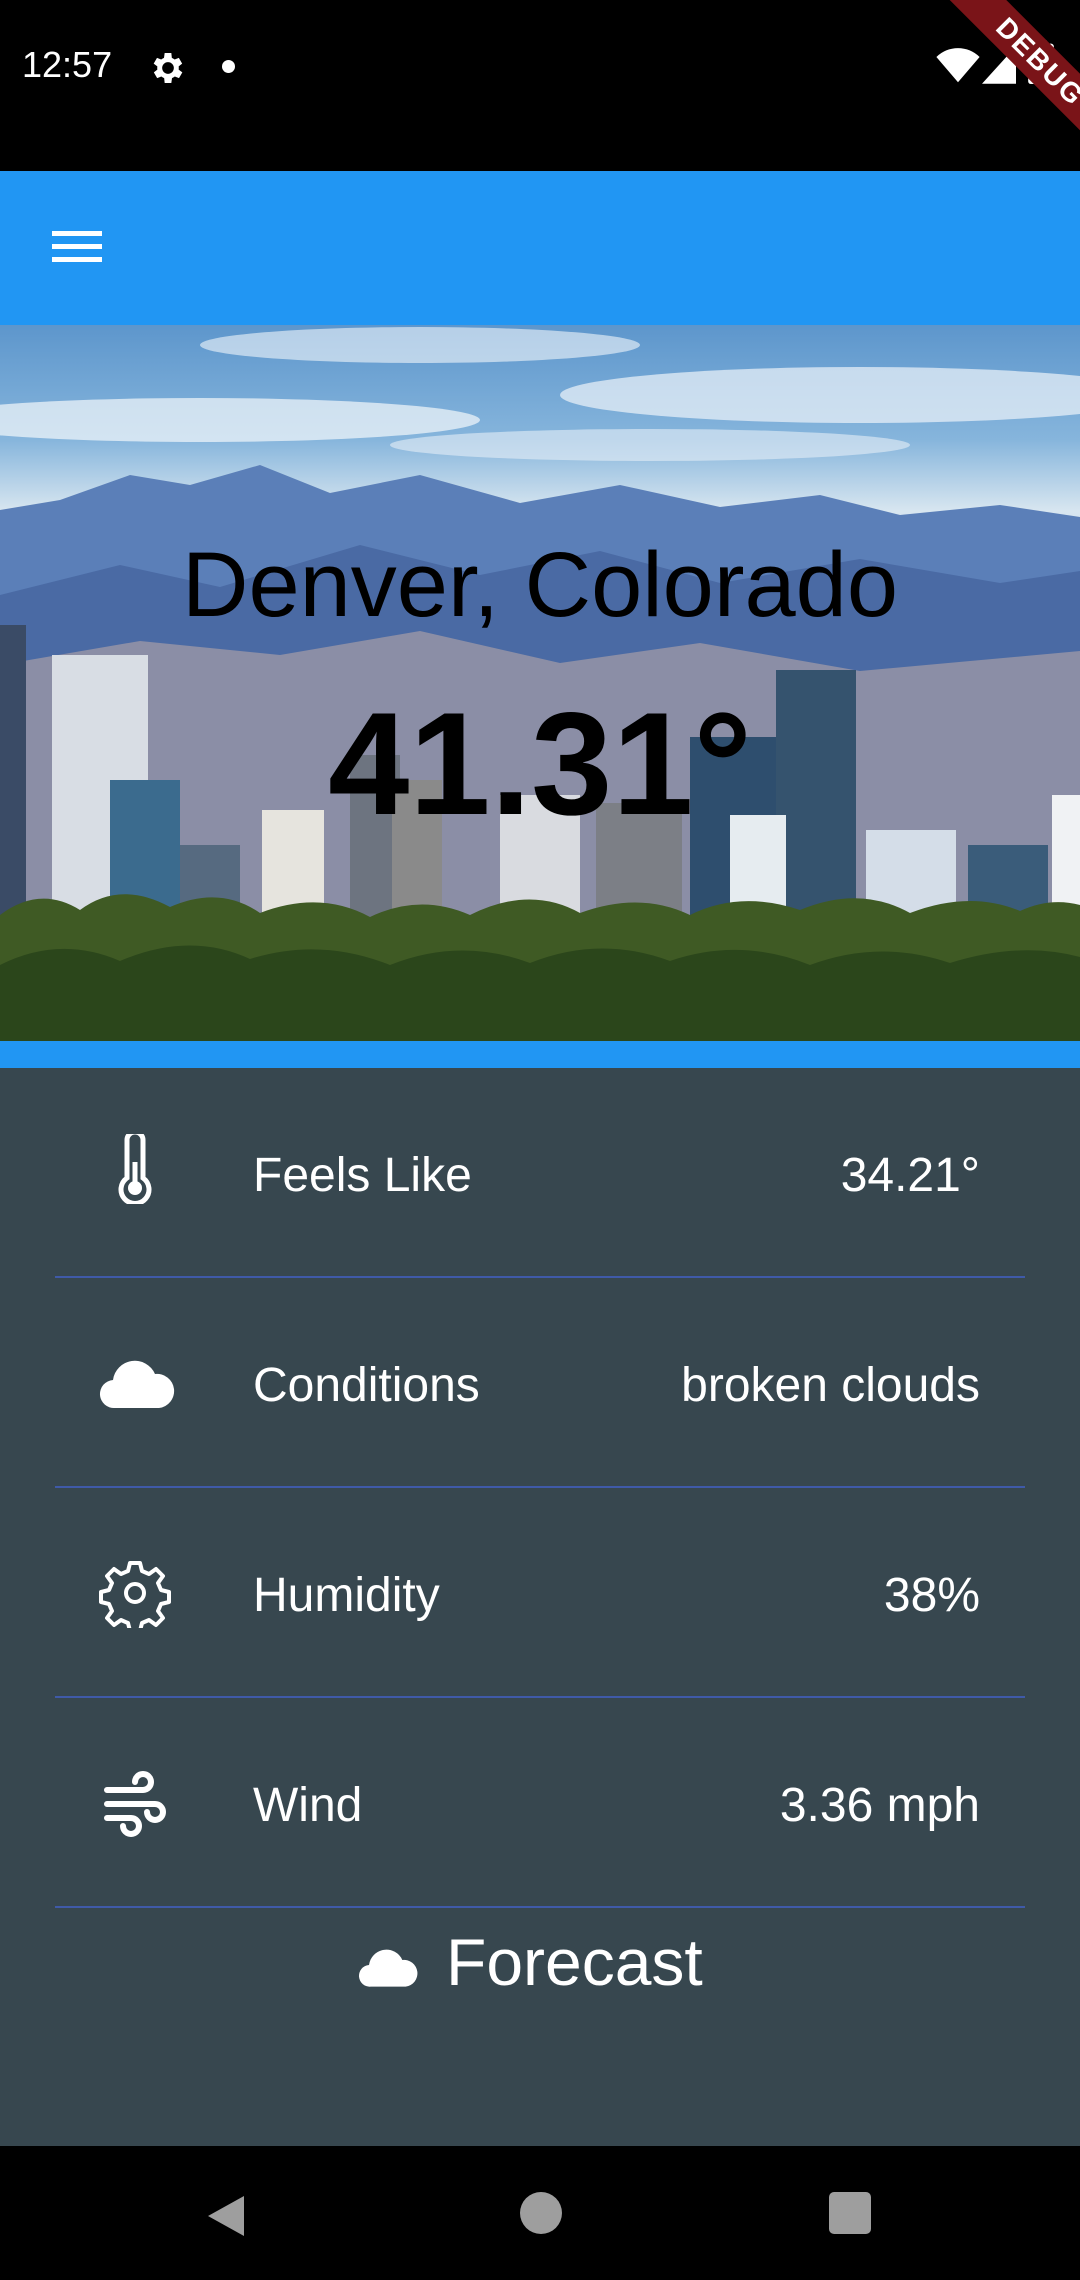 The width and height of the screenshot is (1080, 2280). I want to click on detail-label: Wind, so click(308, 1805).